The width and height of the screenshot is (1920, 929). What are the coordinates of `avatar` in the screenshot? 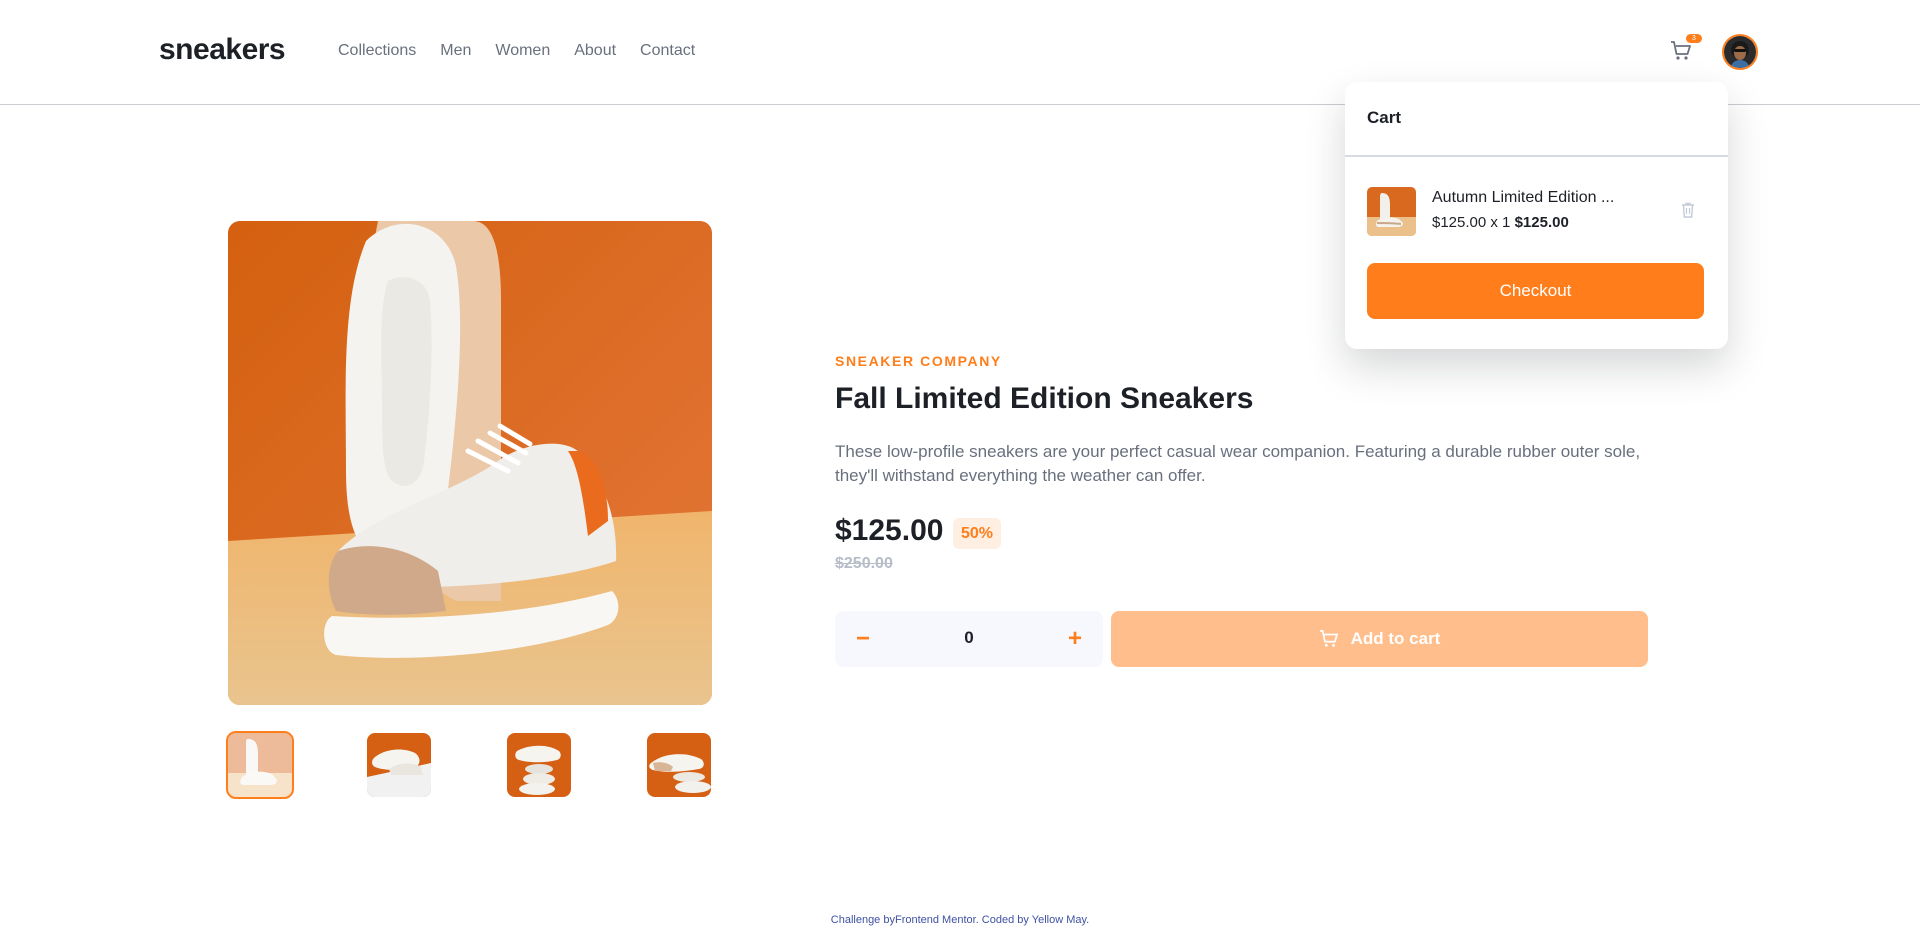 It's located at (1740, 52).